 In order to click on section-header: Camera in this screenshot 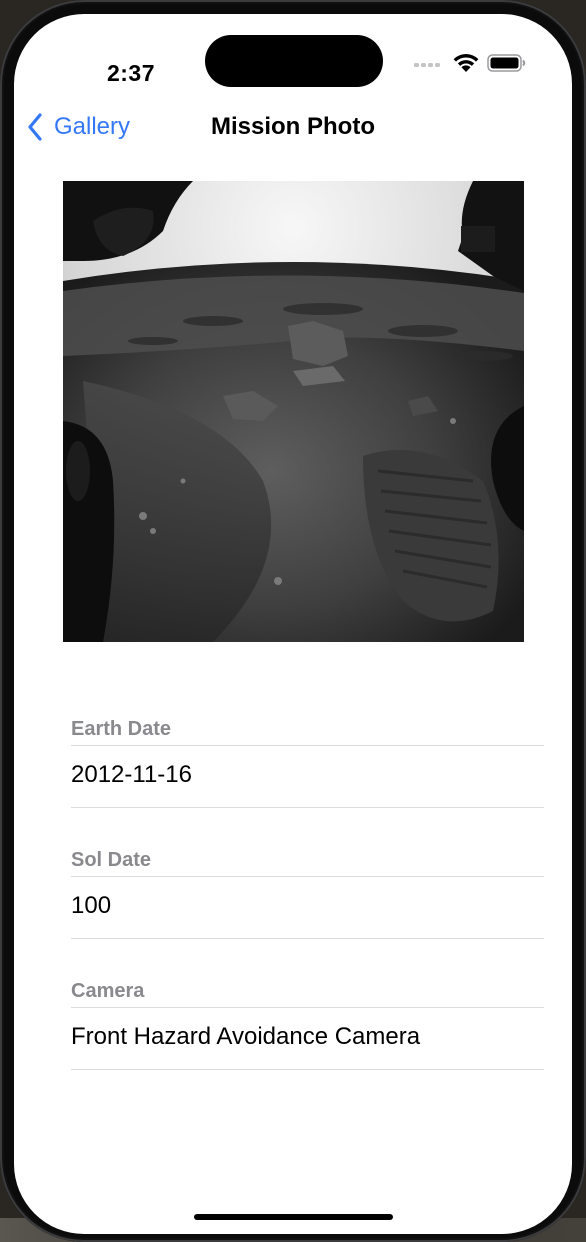, I will do `click(108, 991)`.